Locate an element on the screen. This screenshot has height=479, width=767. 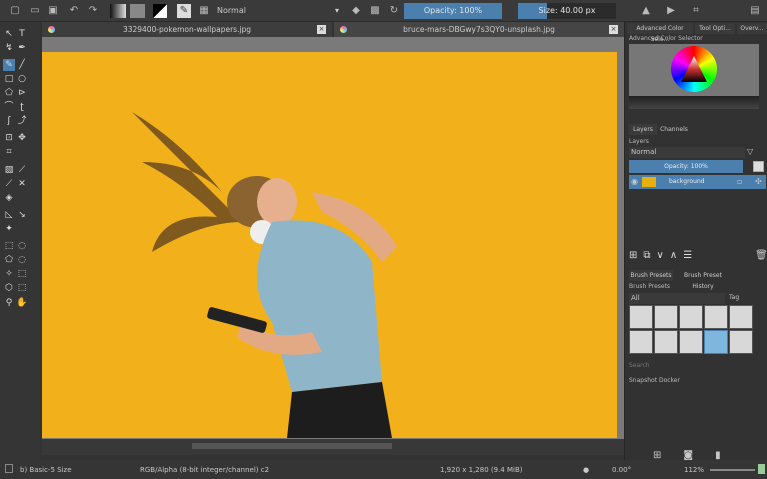
lock-icon: ▫ is located at coordinates (739, 181).